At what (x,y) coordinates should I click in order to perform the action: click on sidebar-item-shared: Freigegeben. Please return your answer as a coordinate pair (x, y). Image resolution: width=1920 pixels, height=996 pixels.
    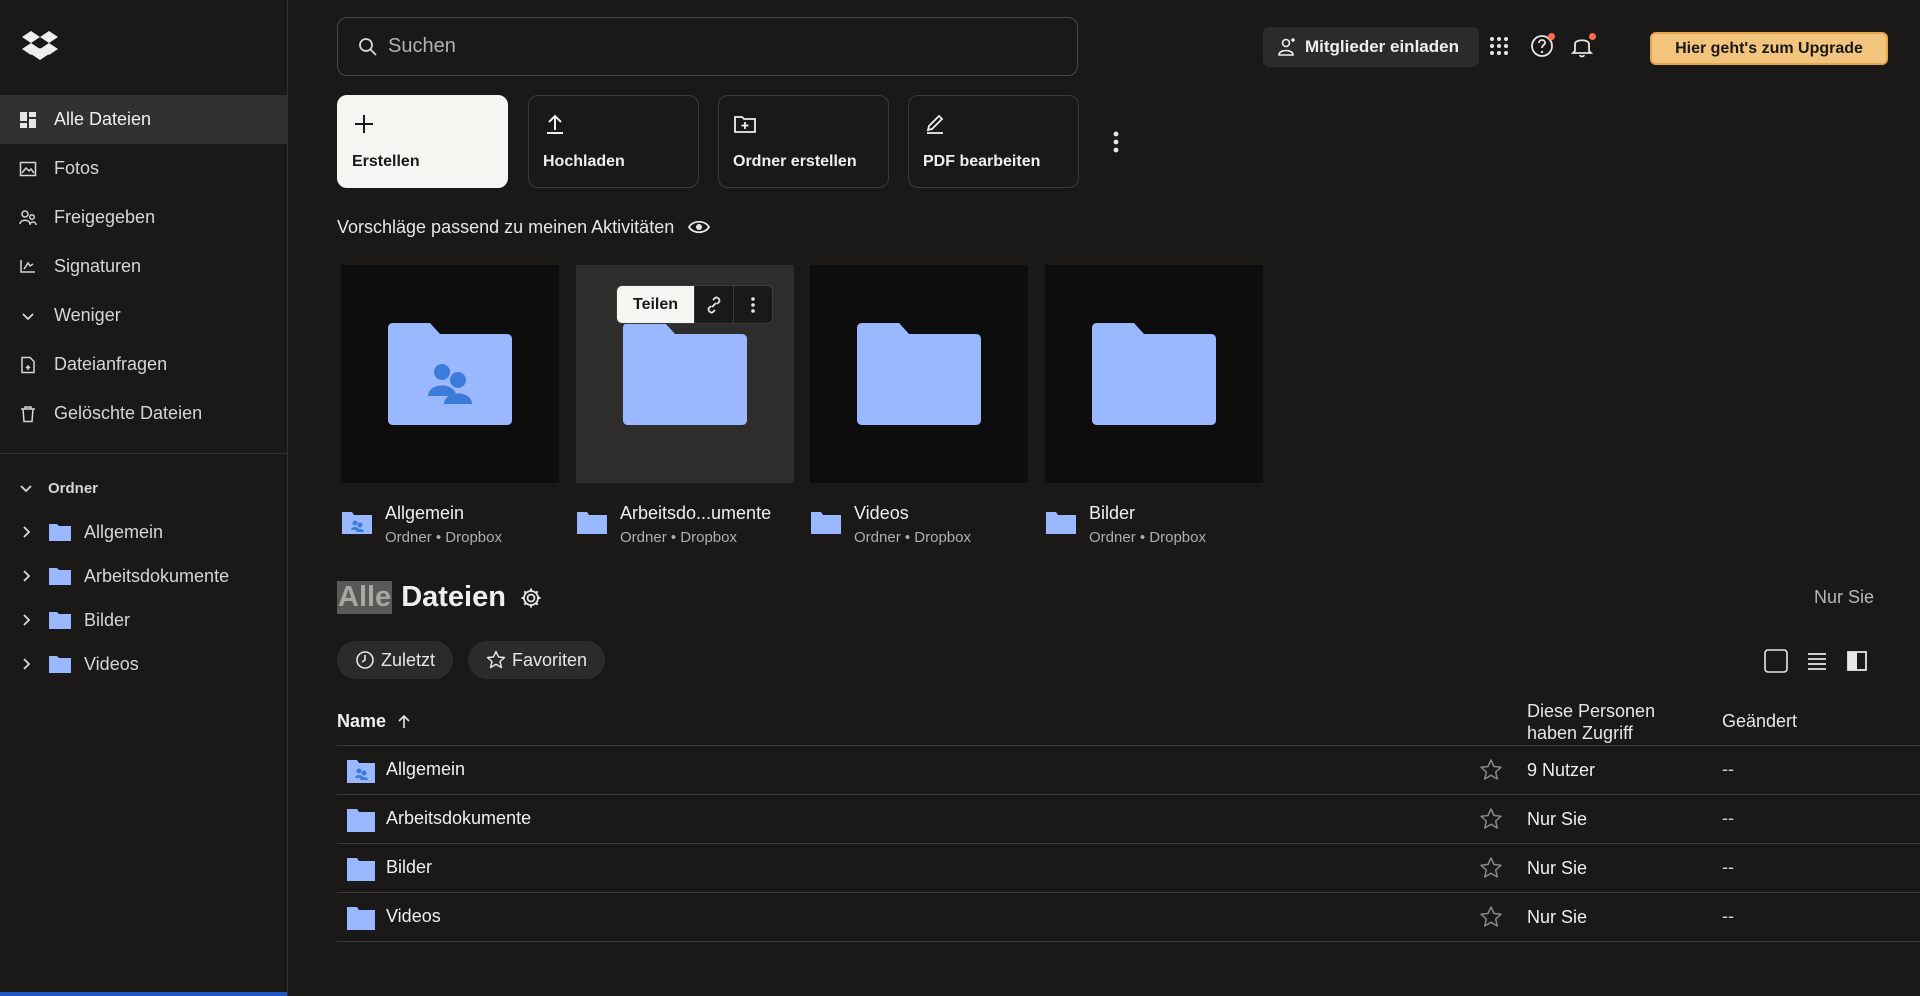
    Looking at the image, I should click on (143, 217).